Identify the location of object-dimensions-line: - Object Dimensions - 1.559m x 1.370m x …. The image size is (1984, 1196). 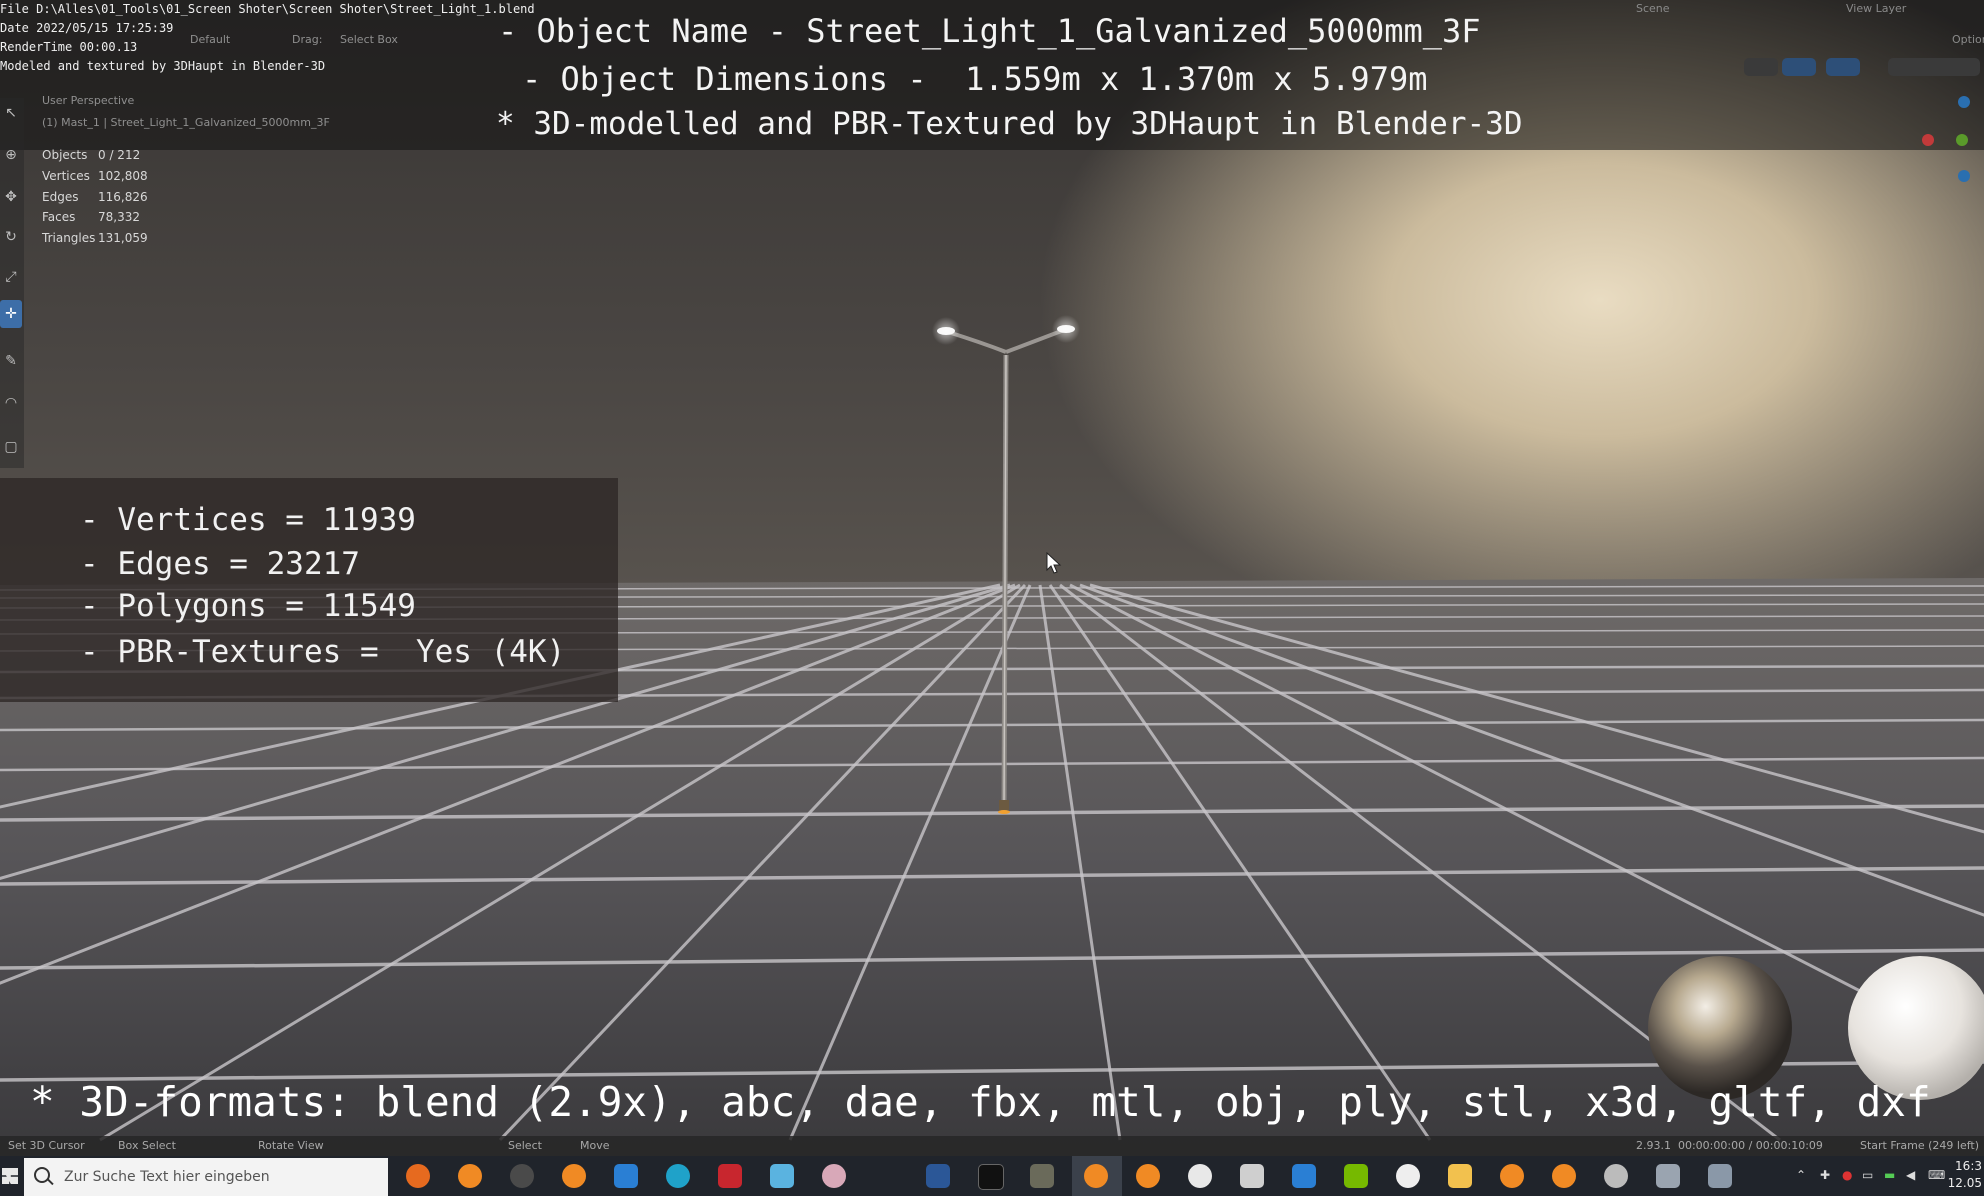
(975, 79).